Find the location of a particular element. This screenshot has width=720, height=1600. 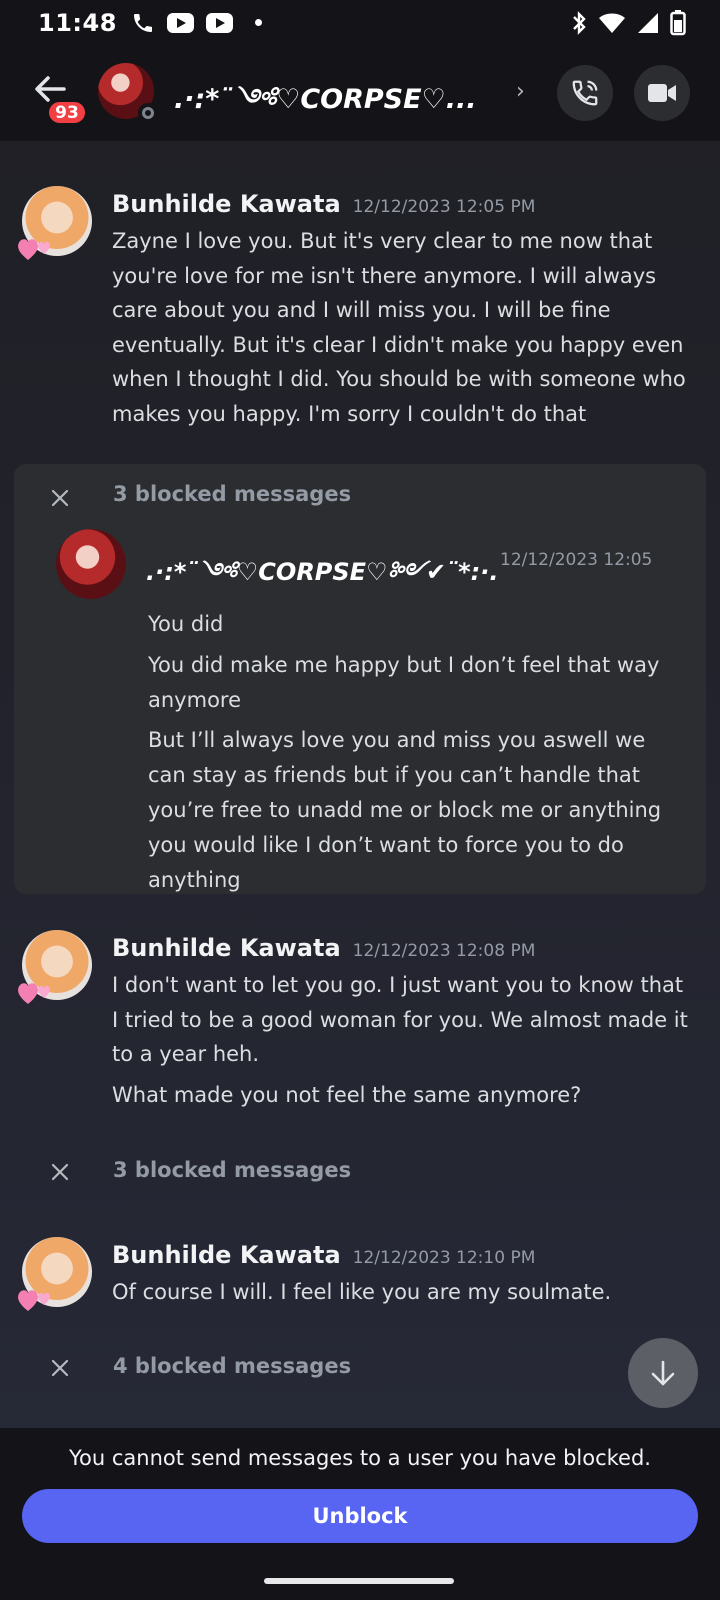

notification-dot-icon is located at coordinates (258, 22).